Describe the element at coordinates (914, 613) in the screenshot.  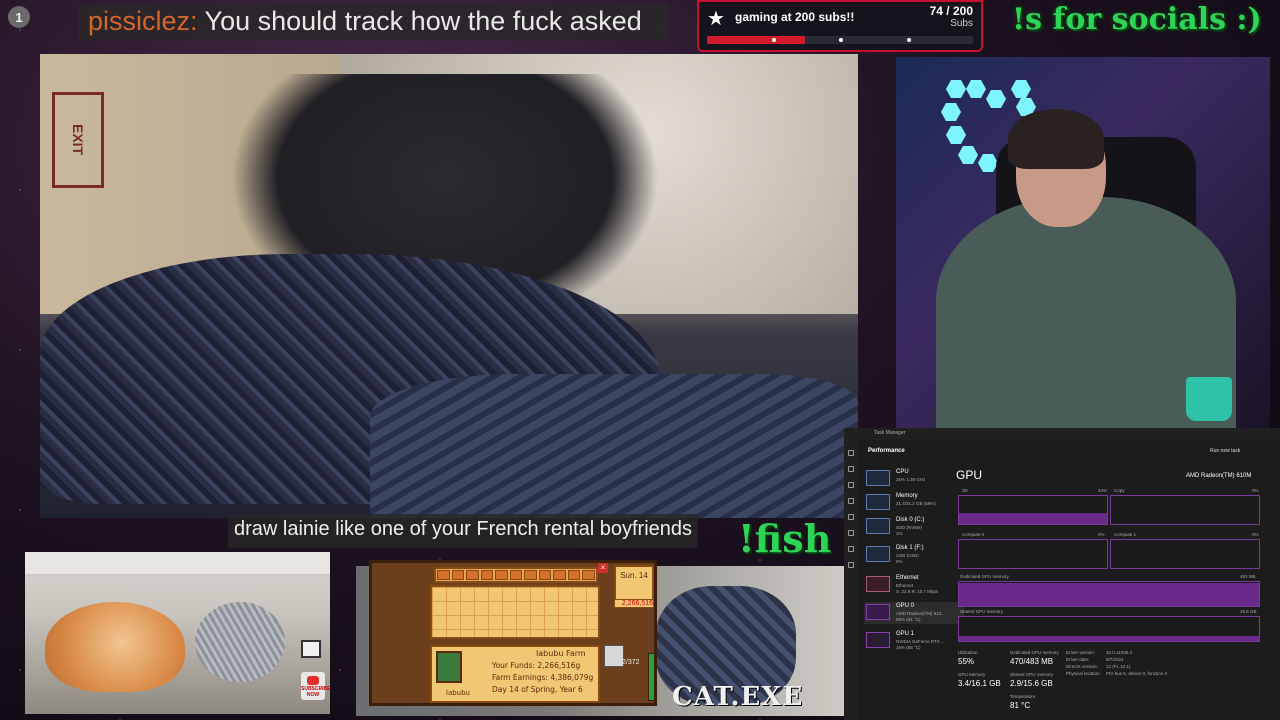
I see `sidebar-item-gpu0: GPU 0 AMD Radeon(TM) 610... 55% (81 °C)` at that location.